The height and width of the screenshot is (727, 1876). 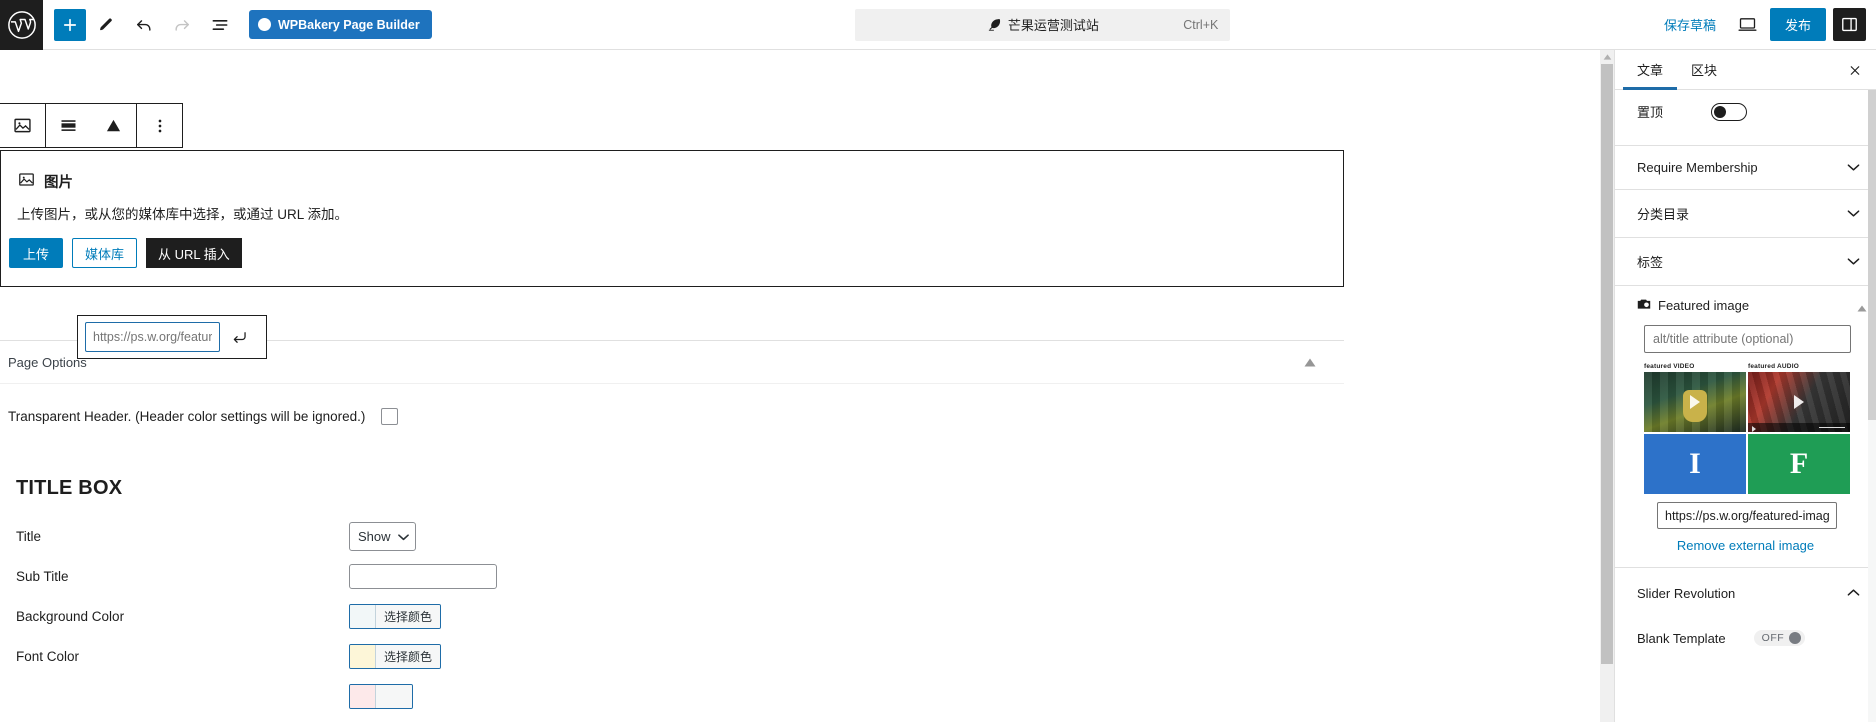 I want to click on sticky-panel: 置顶, so click(x=1745, y=118).